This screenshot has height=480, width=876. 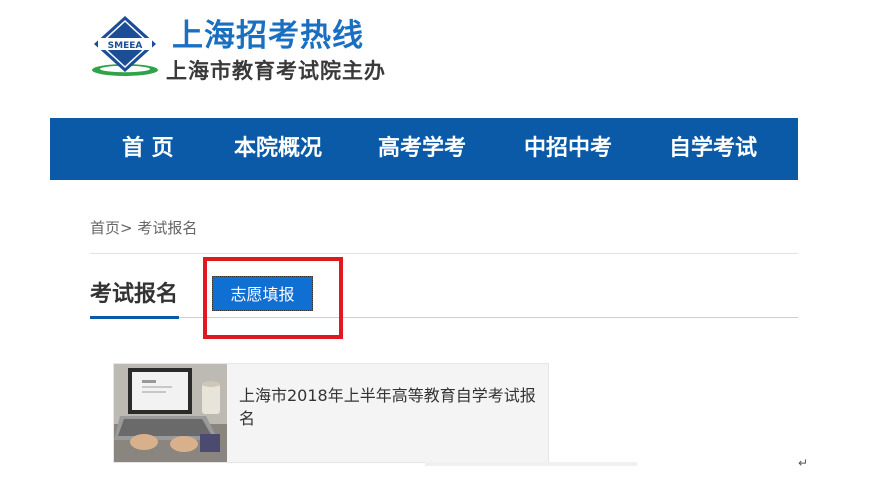 I want to click on main-nav: 首 页 本院概况 高考学考 中招中考 自学考试, so click(x=424, y=149).